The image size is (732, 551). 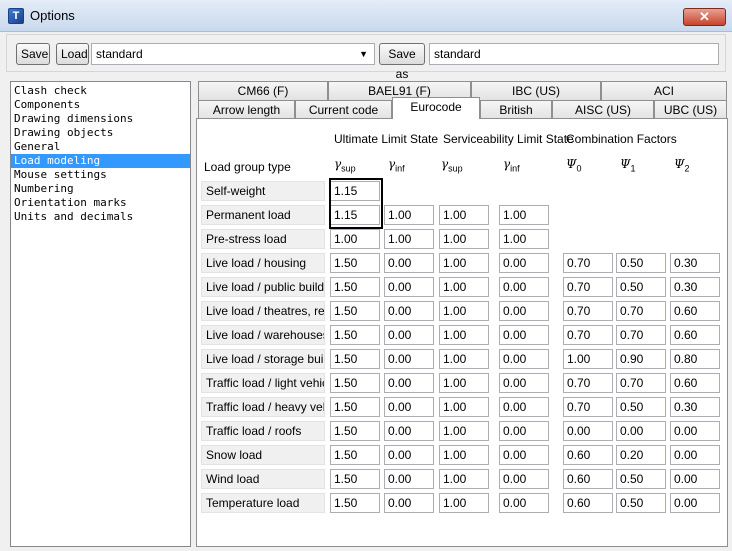 I want to click on value-field-psi-1: 0.90, so click(x=641, y=359).